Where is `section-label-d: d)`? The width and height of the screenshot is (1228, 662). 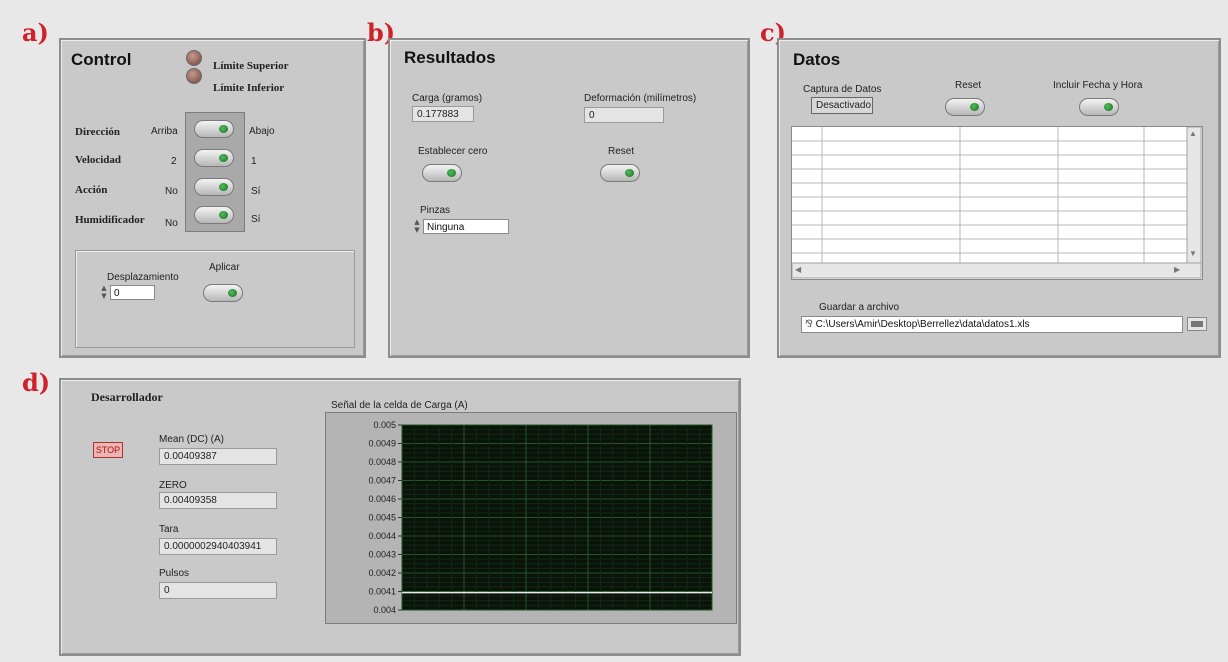 section-label-d: d) is located at coordinates (36, 382).